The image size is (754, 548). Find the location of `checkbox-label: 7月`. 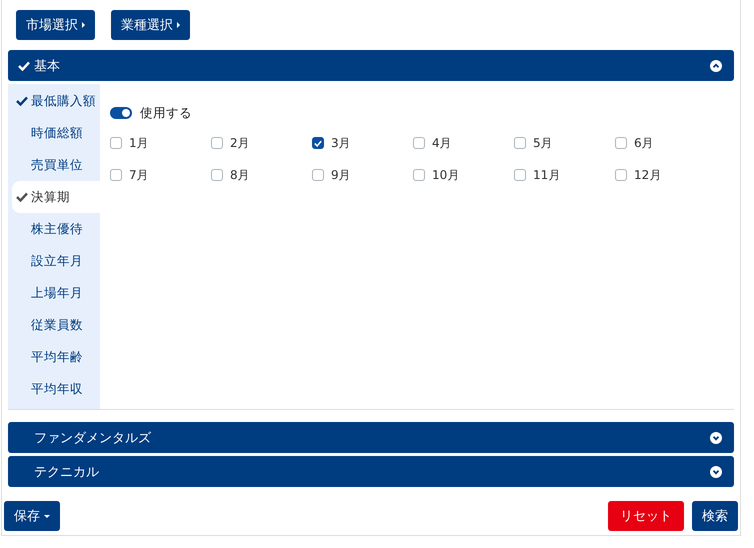

checkbox-label: 7月 is located at coordinates (139, 175).